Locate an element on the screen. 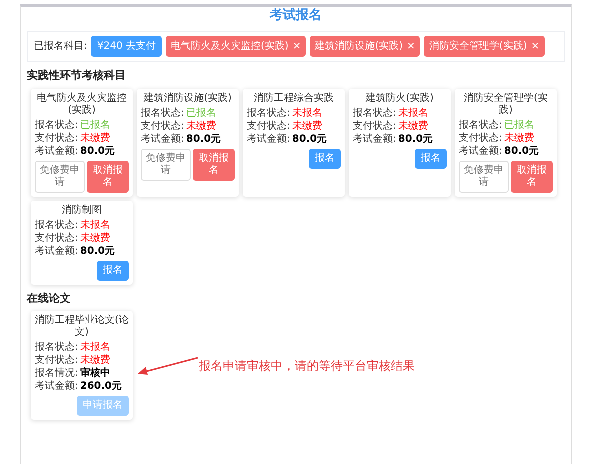  tag-label: 消防安全管理学(实践) is located at coordinates (478, 47).